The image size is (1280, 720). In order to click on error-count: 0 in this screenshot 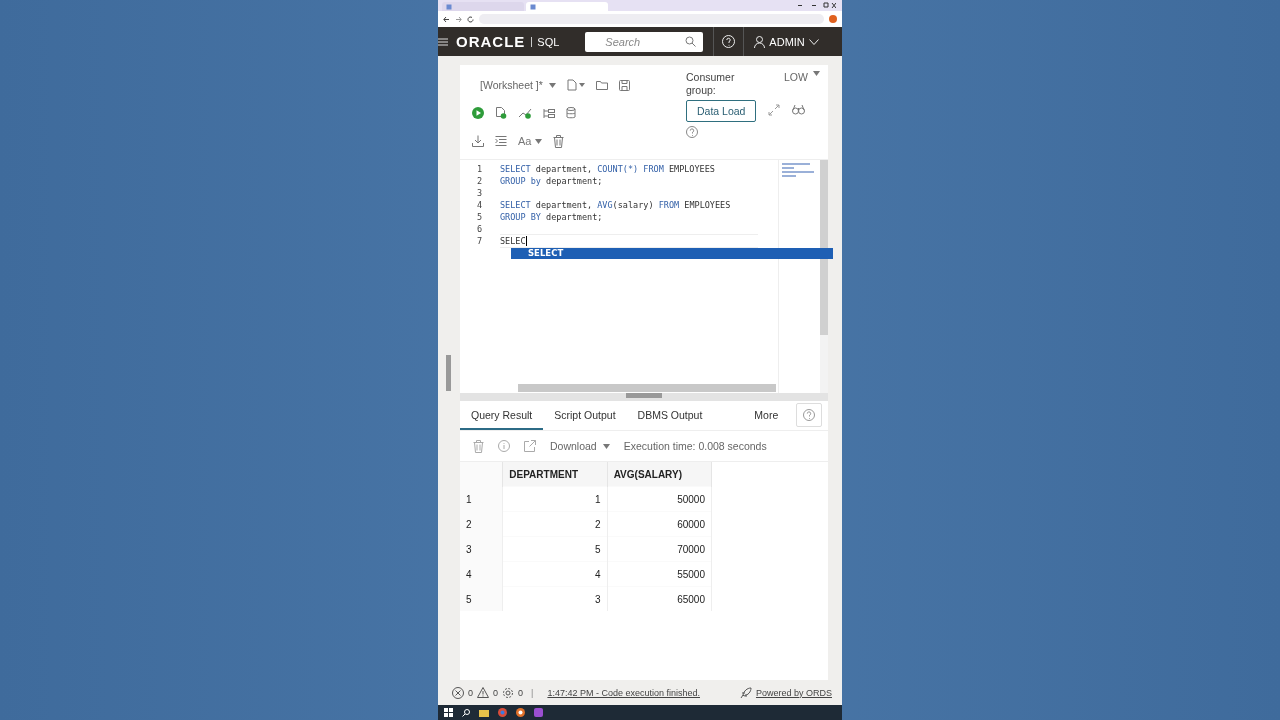, I will do `click(470, 692)`.